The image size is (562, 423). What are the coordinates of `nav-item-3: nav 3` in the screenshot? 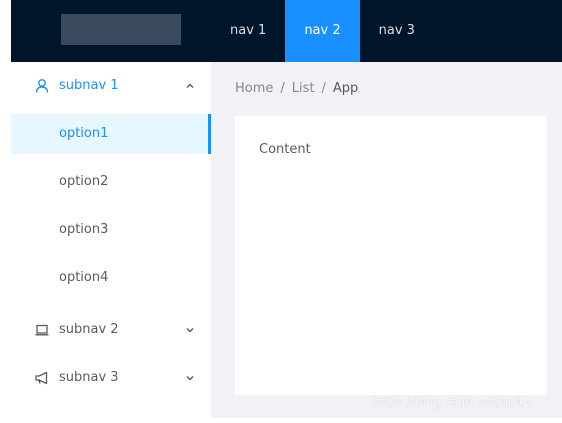 It's located at (397, 31).